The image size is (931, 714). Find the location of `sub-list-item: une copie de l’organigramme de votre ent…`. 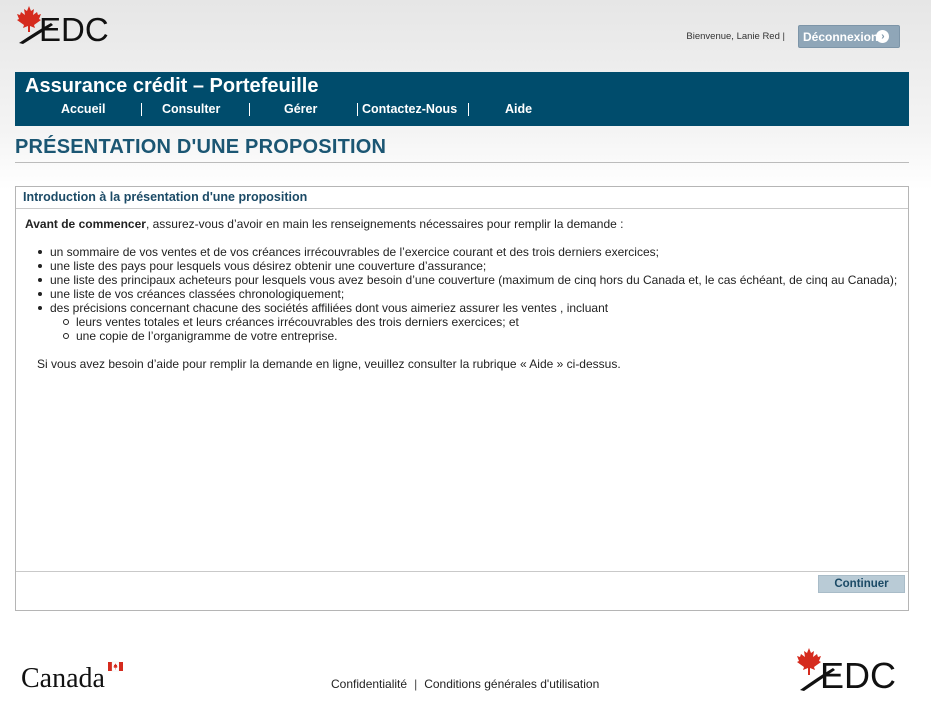

sub-list-item: une copie de l’organigramme de votre ent… is located at coordinates (480, 336).